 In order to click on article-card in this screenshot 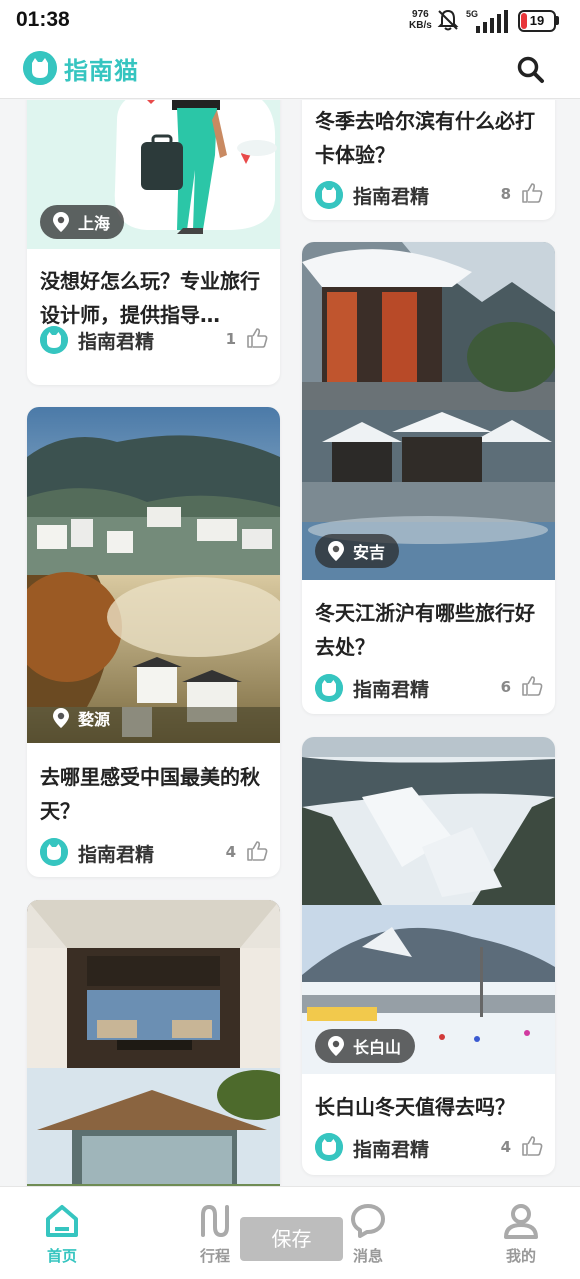, I will do `click(153, 1043)`.